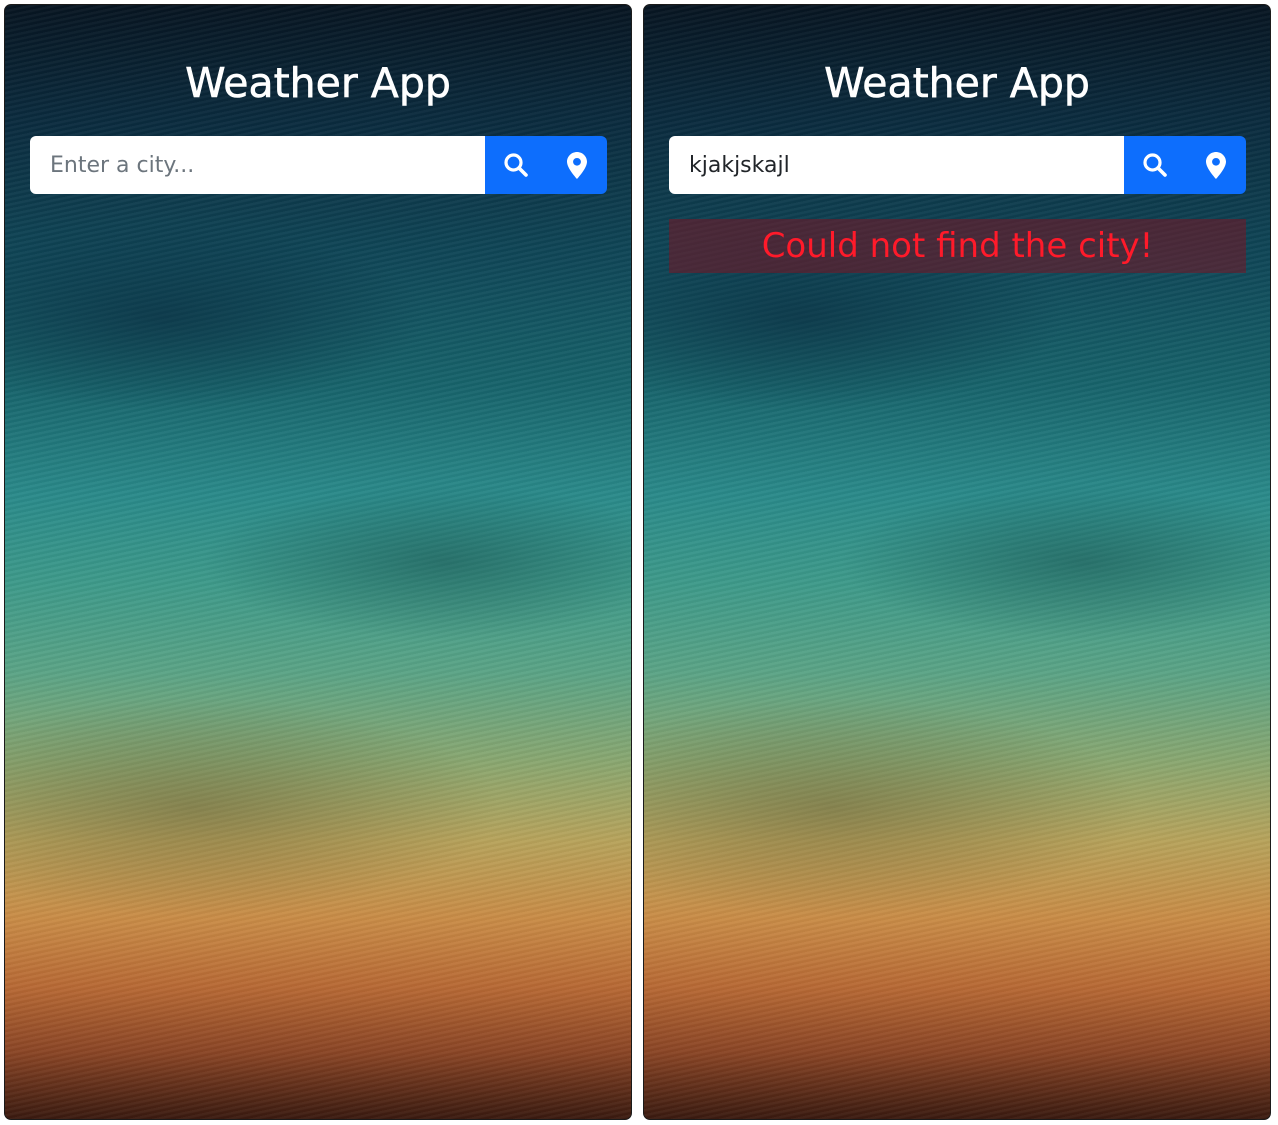 This screenshot has height=1125, width=1278. What do you see at coordinates (957, 246) in the screenshot?
I see `error-message: Could not find the city!` at bounding box center [957, 246].